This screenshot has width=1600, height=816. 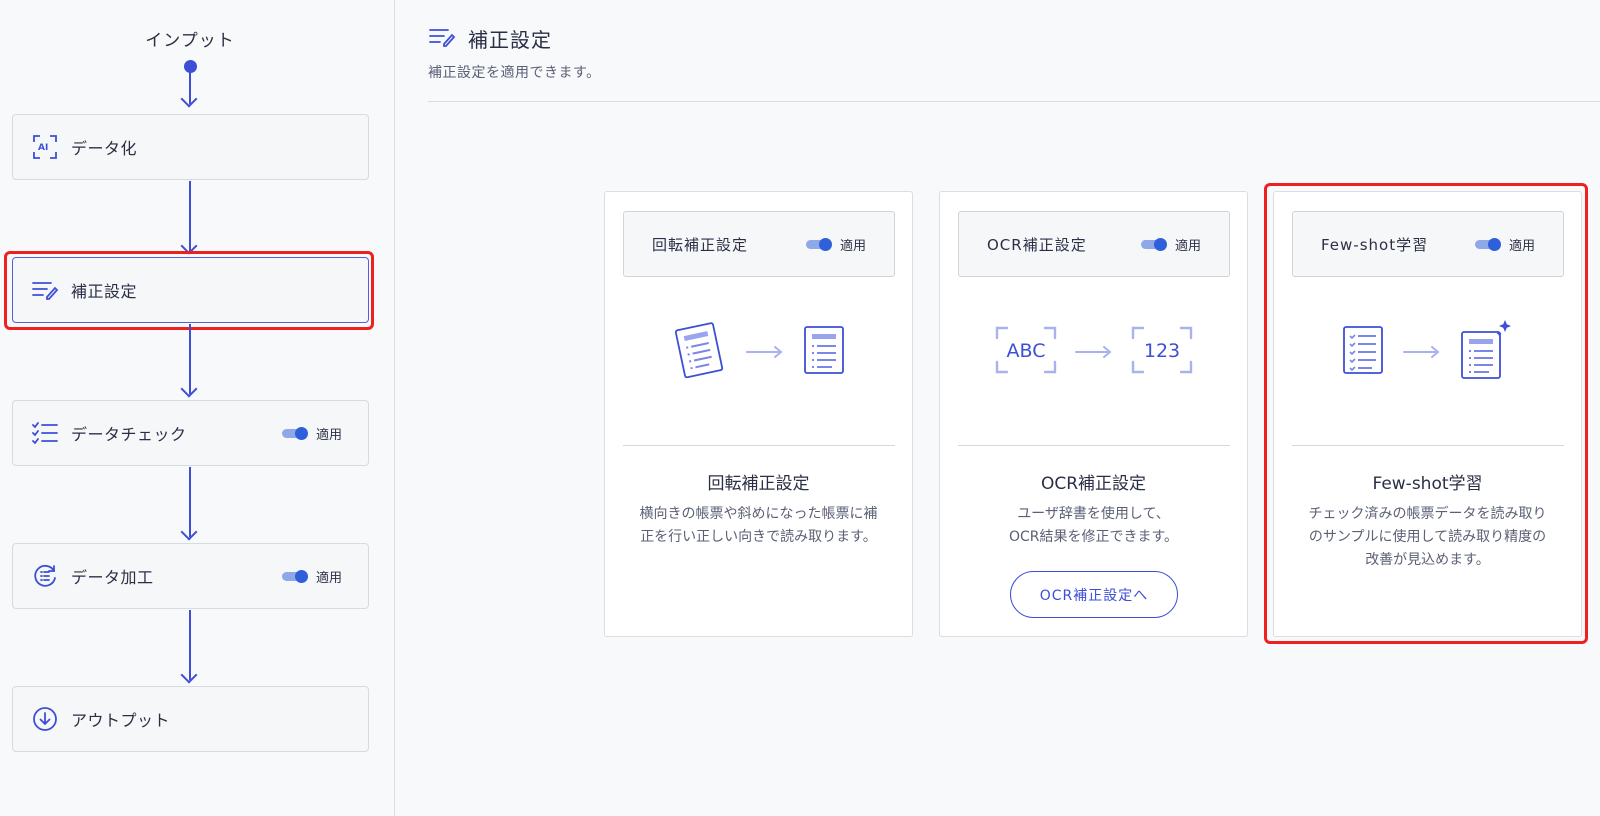 I want to click on card-title: 回転補正設定, so click(x=758, y=484).